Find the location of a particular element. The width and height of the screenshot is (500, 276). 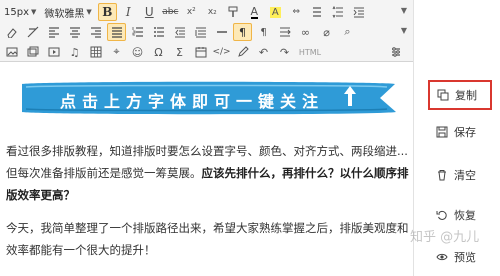

subscript-button: x₂ is located at coordinates (212, 12).